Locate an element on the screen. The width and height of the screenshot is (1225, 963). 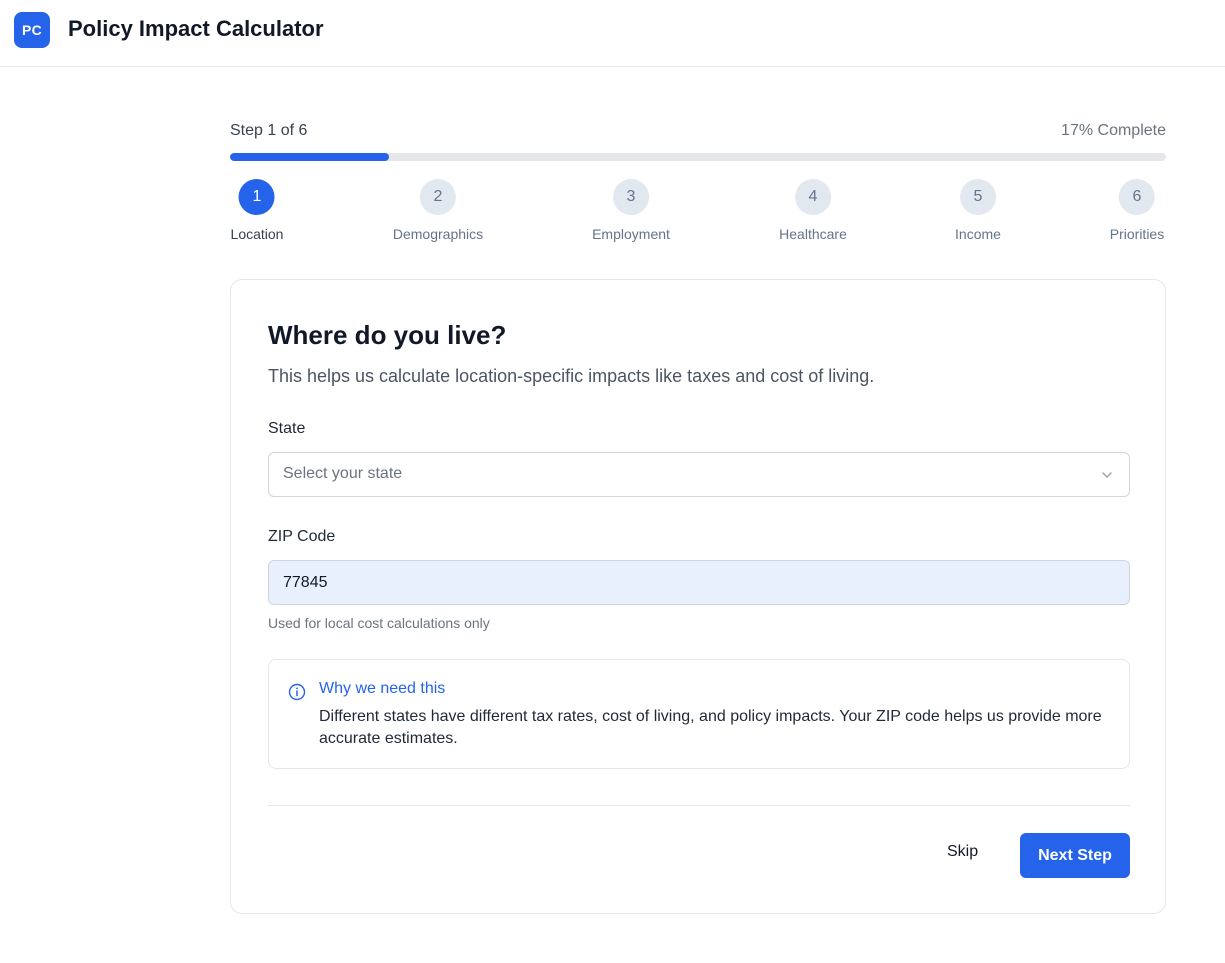
state-select: Select your state is located at coordinates (699, 474).